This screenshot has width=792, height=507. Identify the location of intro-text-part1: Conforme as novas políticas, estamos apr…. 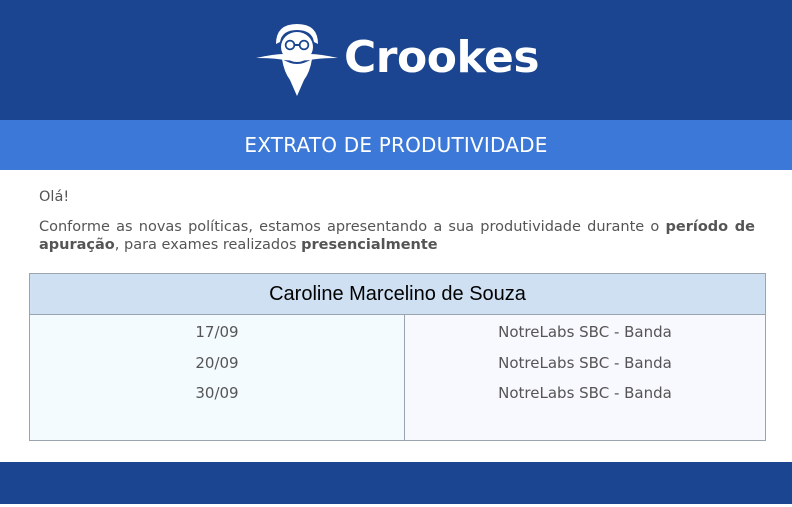
(352, 227).